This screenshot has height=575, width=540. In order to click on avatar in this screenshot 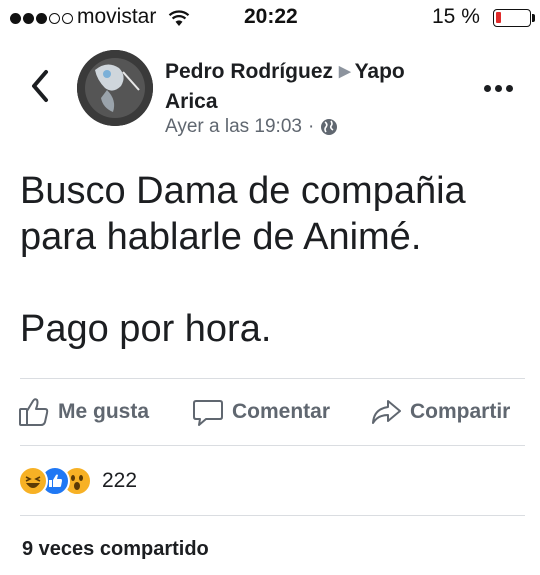, I will do `click(115, 88)`.